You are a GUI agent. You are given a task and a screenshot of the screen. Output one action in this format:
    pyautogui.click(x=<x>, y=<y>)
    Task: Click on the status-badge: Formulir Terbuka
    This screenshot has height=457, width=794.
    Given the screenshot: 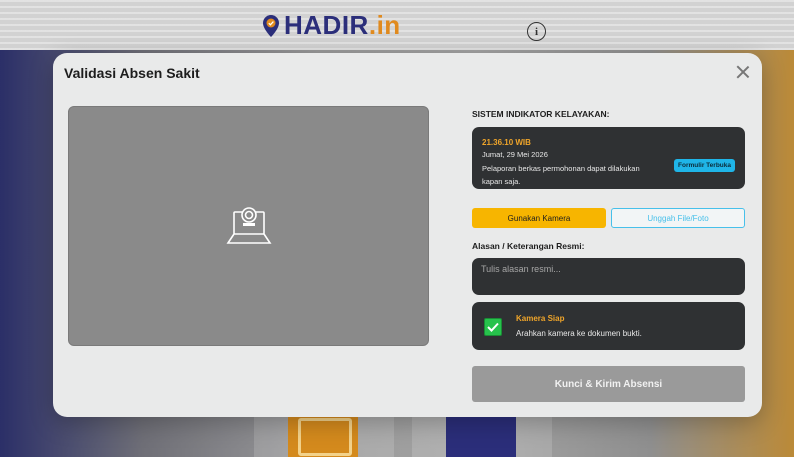 What is the action you would take?
    pyautogui.click(x=704, y=165)
    